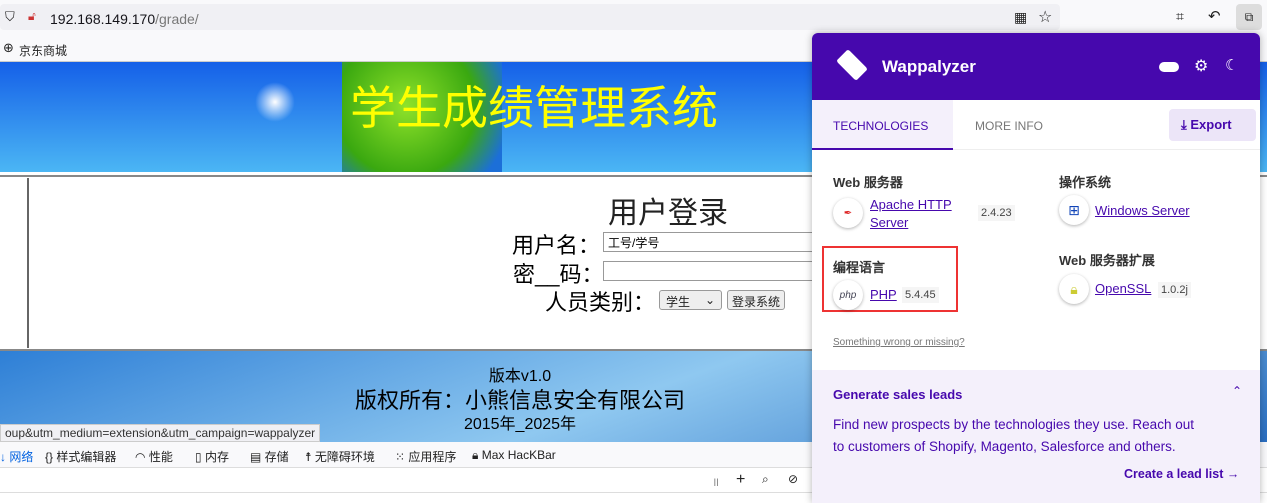  Describe the element at coordinates (177, 19) in the screenshot. I see `url-path: /grade/` at that location.